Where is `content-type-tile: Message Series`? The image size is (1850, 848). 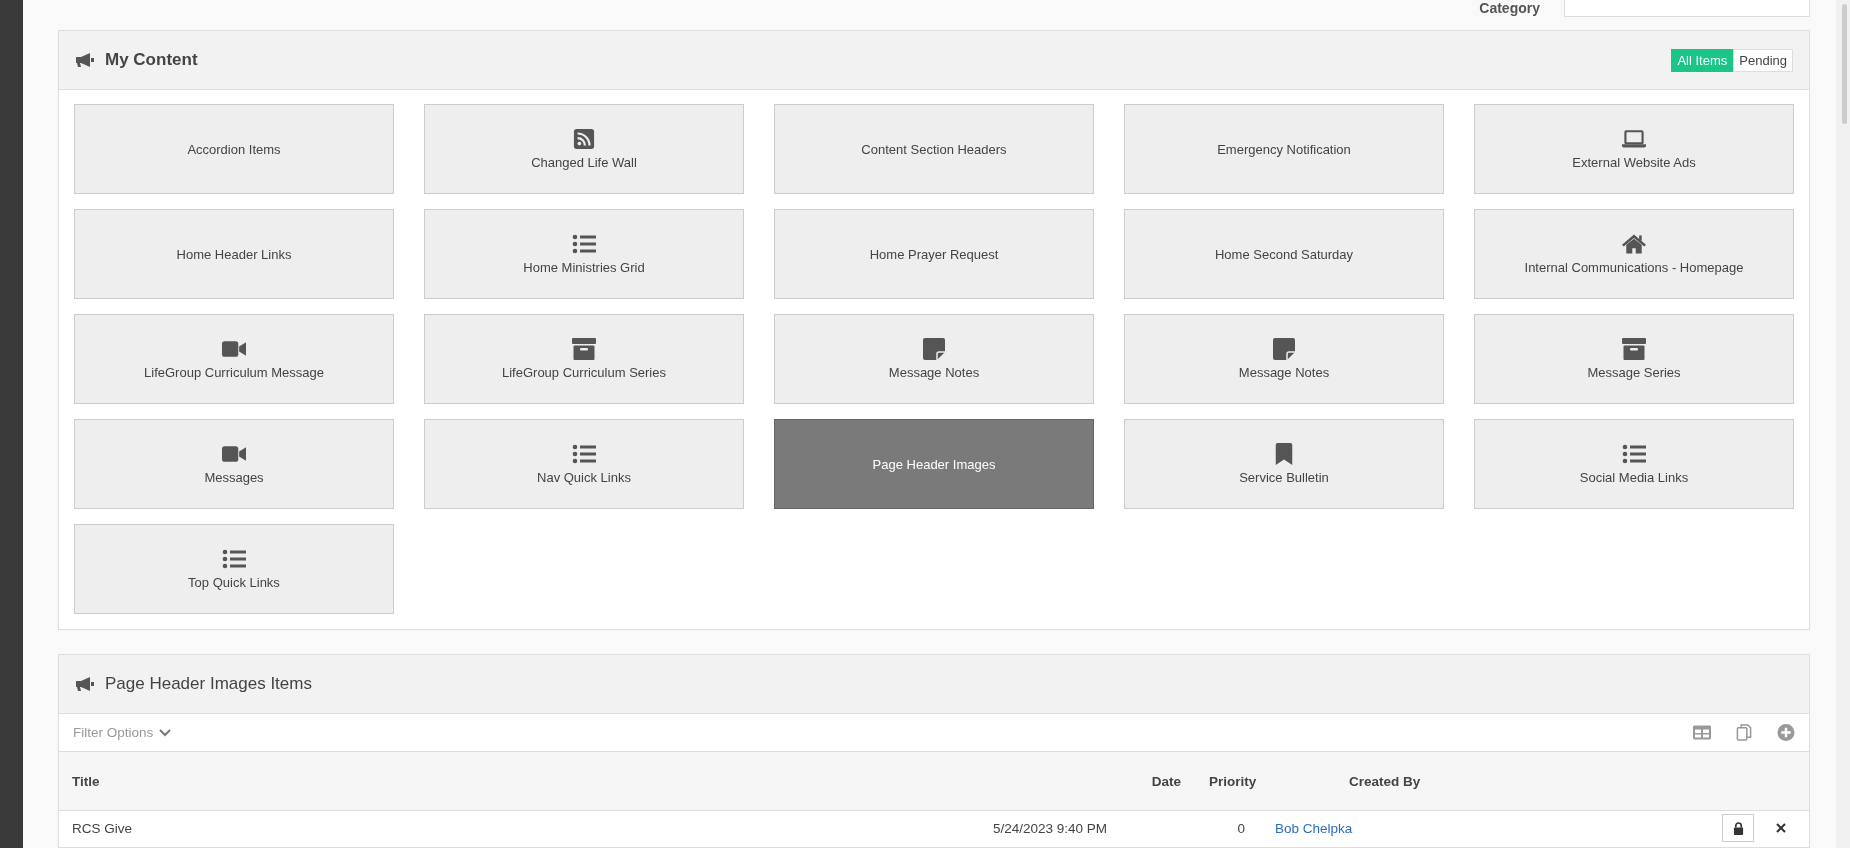 content-type-tile: Message Series is located at coordinates (1634, 359).